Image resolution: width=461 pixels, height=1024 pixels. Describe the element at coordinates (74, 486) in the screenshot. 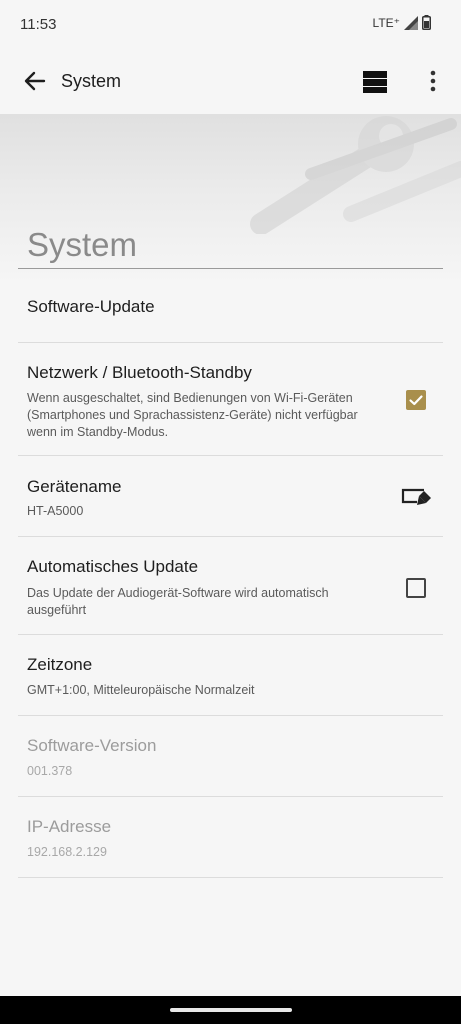

I see `device-name-title: Gerätename` at that location.